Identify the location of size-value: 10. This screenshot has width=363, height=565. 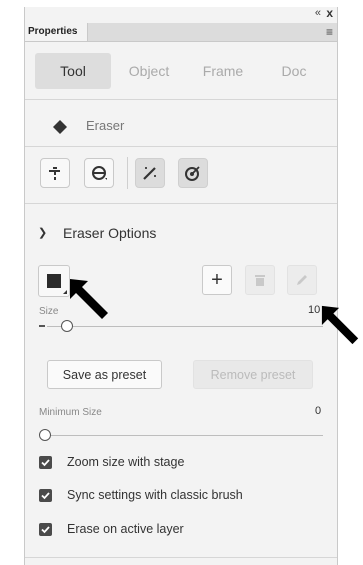
(314, 310).